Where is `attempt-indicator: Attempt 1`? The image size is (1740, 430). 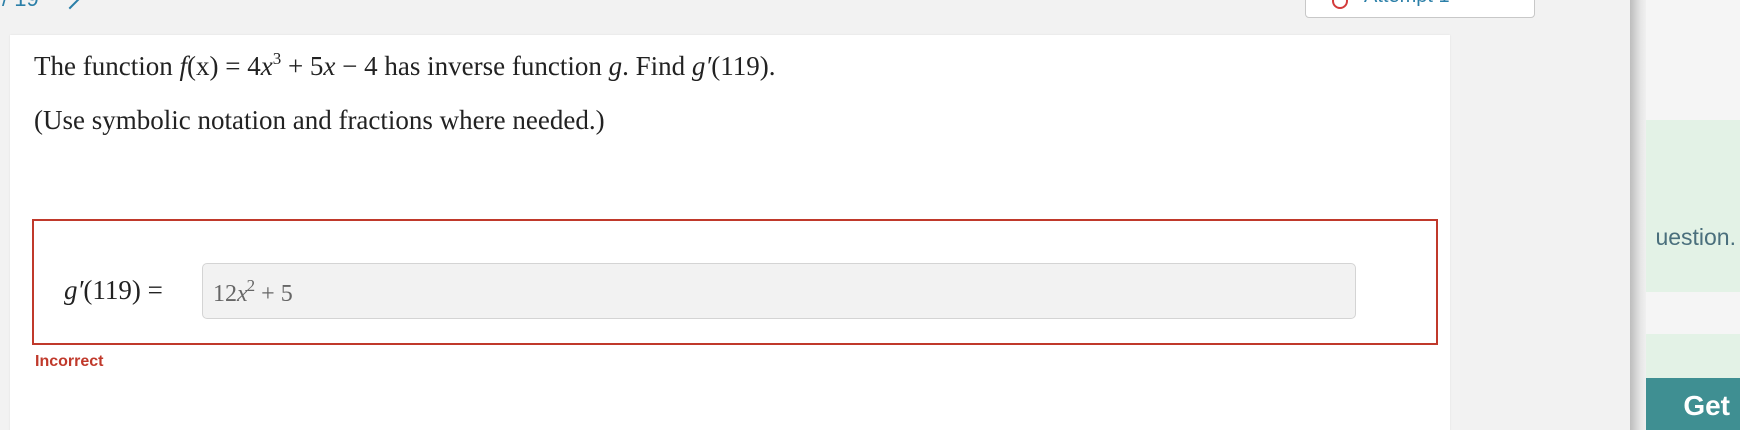
attempt-indicator: Attempt 1 is located at coordinates (1420, 9).